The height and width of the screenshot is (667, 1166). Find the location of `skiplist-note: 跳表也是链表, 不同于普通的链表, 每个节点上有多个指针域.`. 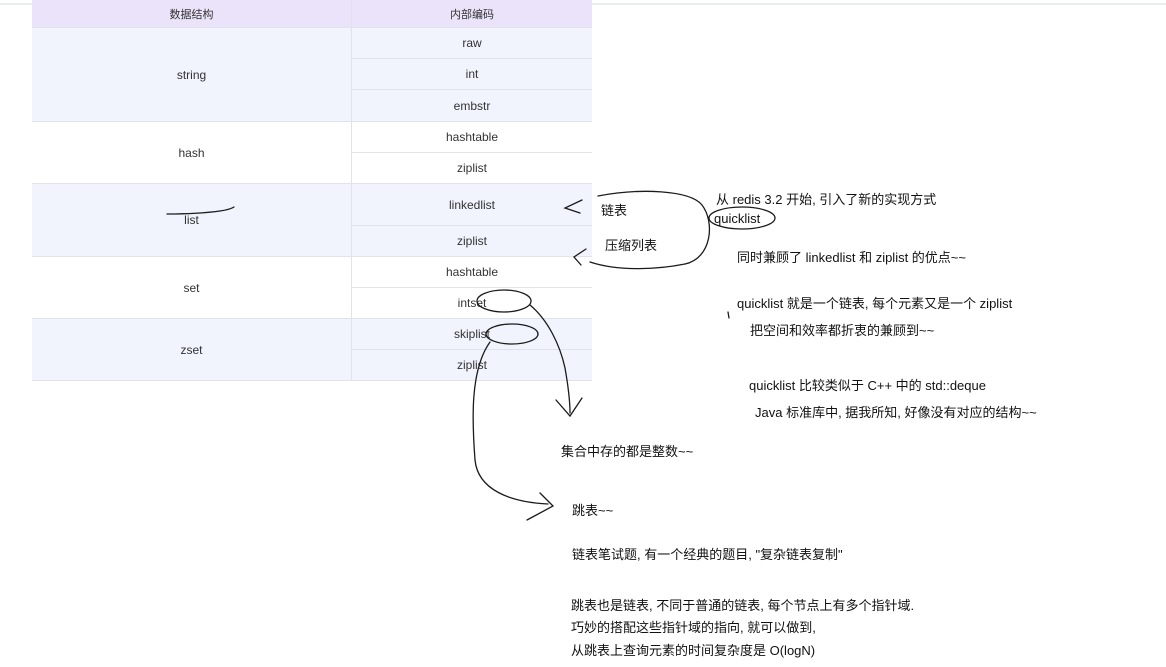

skiplist-note: 跳表也是链表, 不同于普通的链表, 每个节点上有多个指针域. is located at coordinates (743, 605).